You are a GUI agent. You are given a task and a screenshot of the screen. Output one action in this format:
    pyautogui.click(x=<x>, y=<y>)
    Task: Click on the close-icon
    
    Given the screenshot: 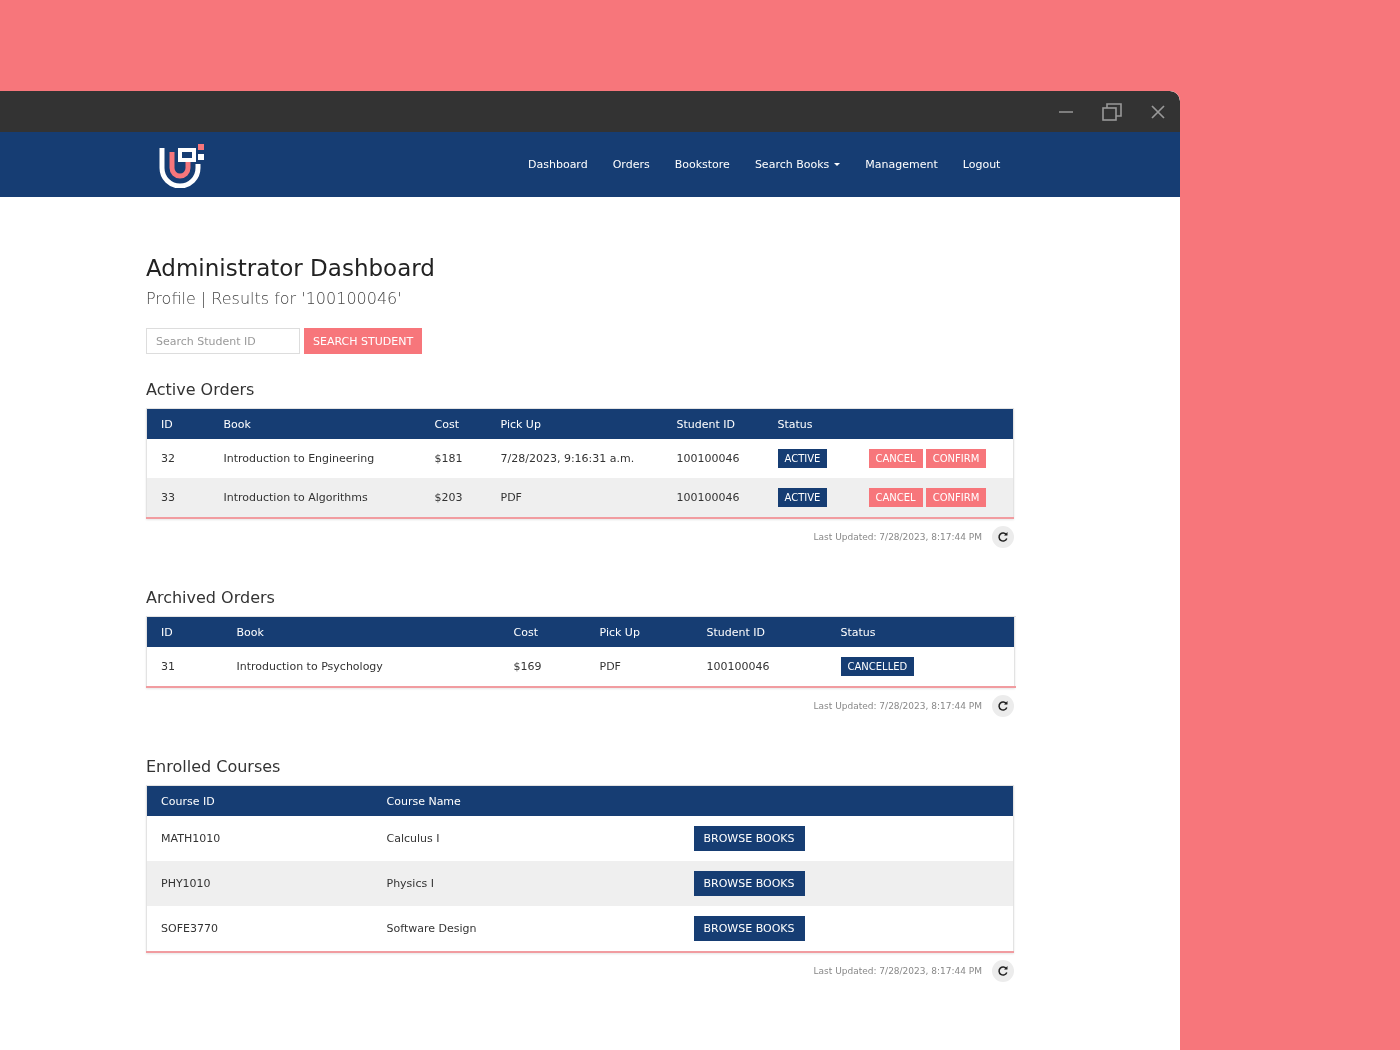 What is the action you would take?
    pyautogui.click(x=1158, y=111)
    